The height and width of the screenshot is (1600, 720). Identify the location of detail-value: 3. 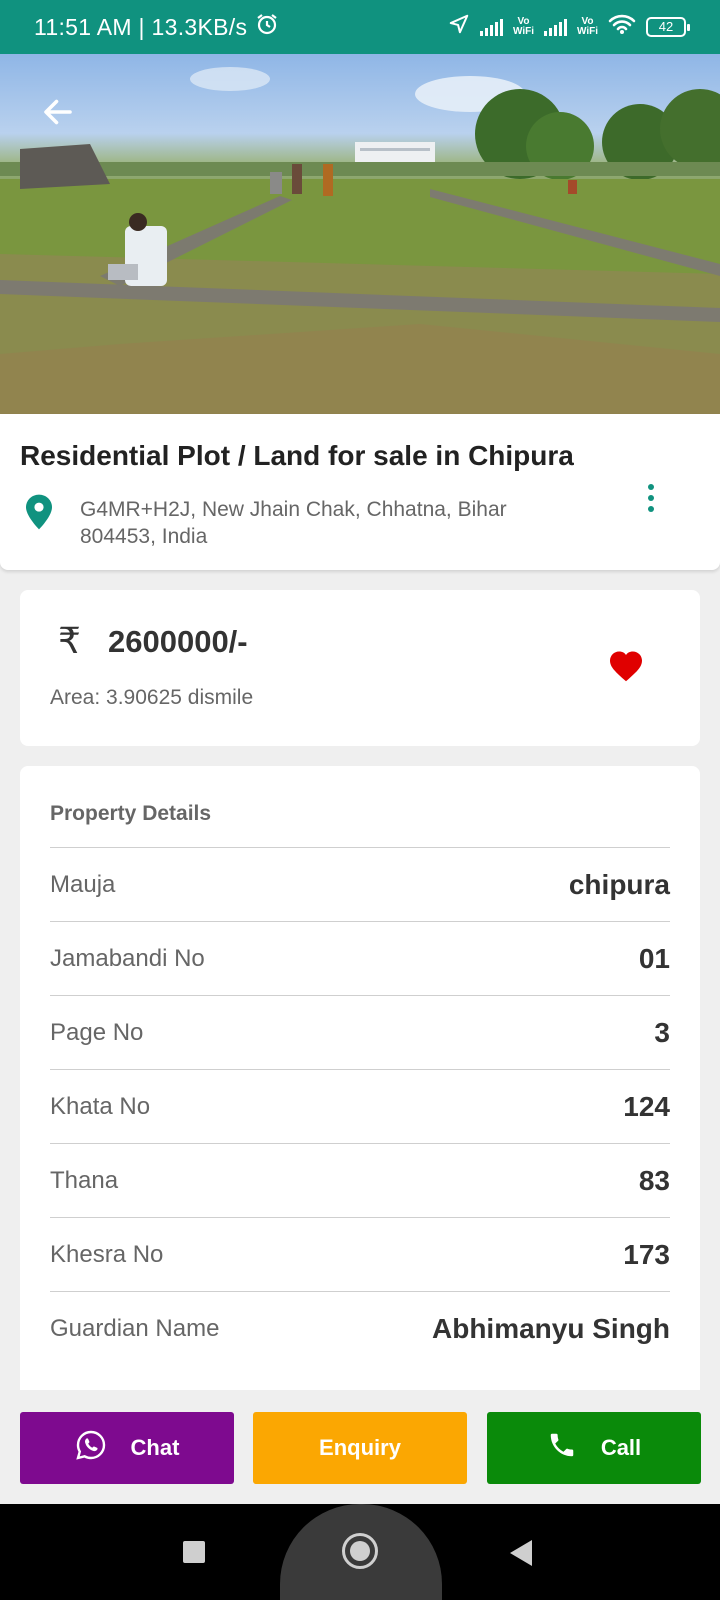
(662, 1032).